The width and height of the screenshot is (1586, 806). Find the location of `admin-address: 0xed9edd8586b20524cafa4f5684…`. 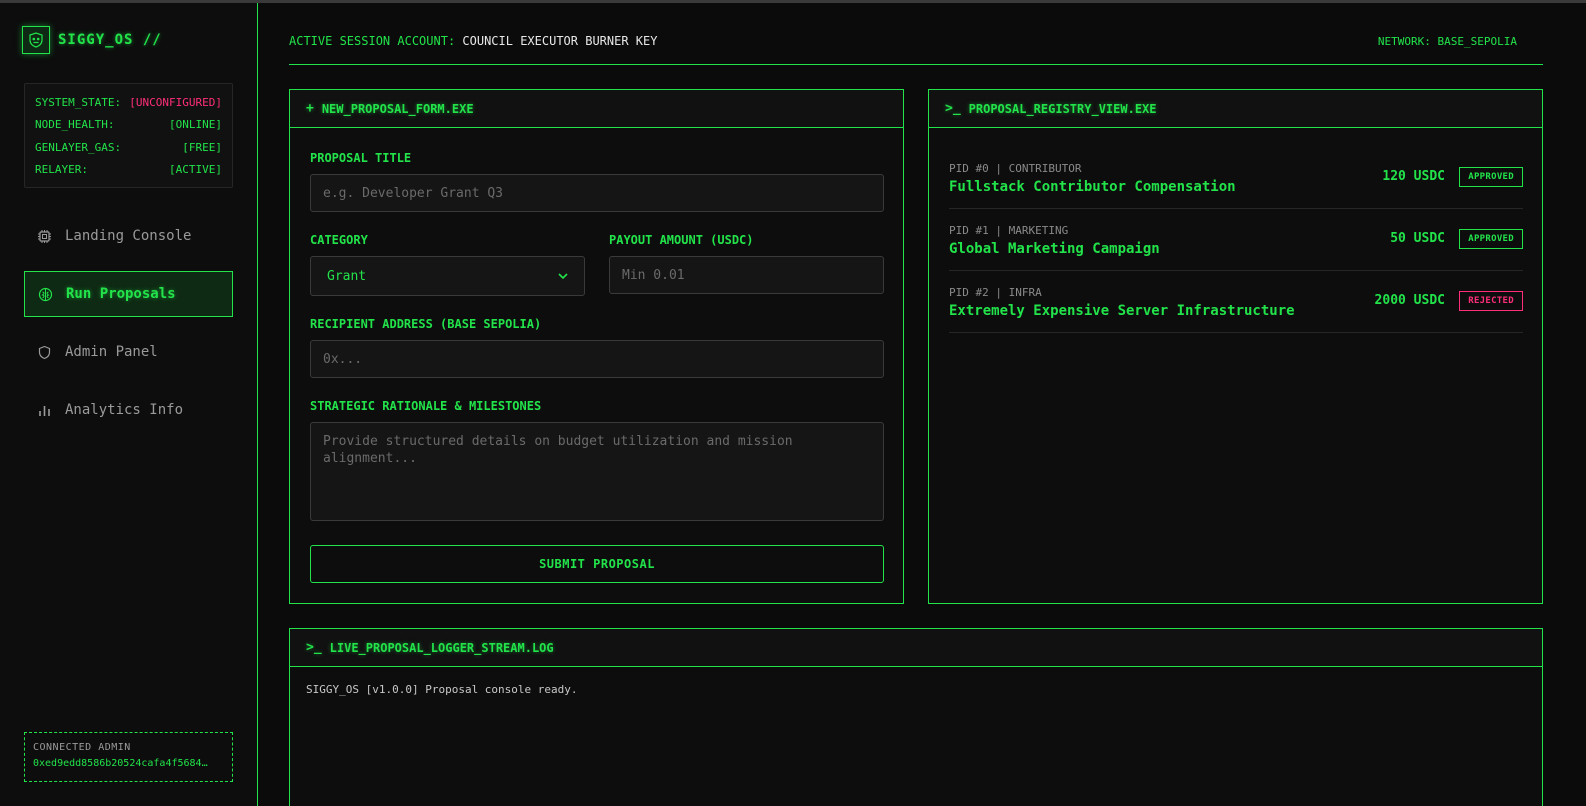

admin-address: 0xed9edd8586b20524cafa4f5684… is located at coordinates (128, 763).